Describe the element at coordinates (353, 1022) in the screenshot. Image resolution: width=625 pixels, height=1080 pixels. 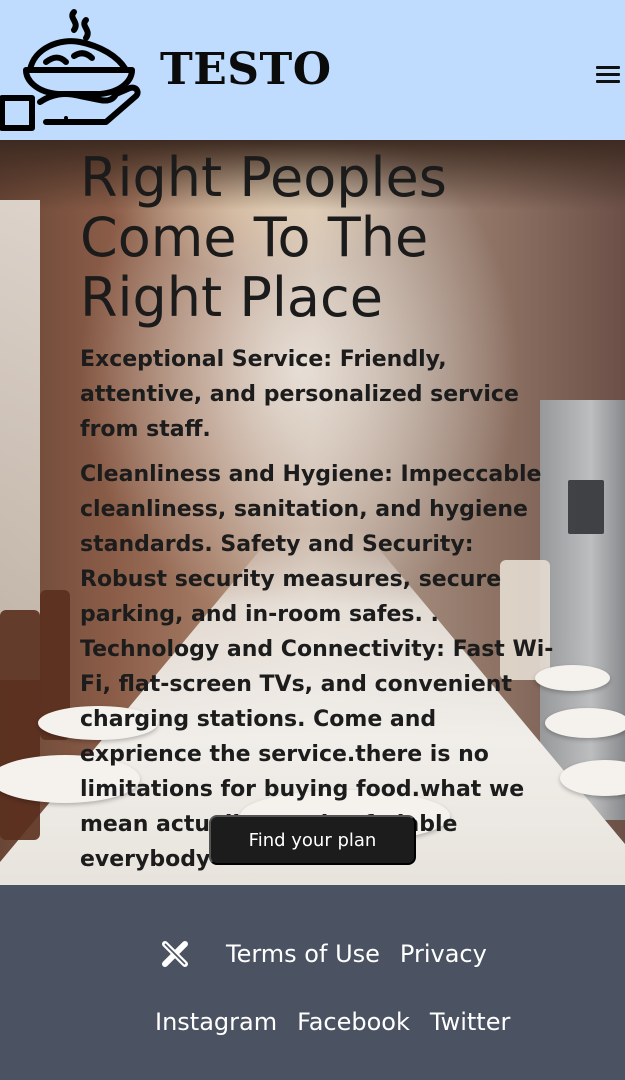
I see `facebook-link: Facebook` at that location.